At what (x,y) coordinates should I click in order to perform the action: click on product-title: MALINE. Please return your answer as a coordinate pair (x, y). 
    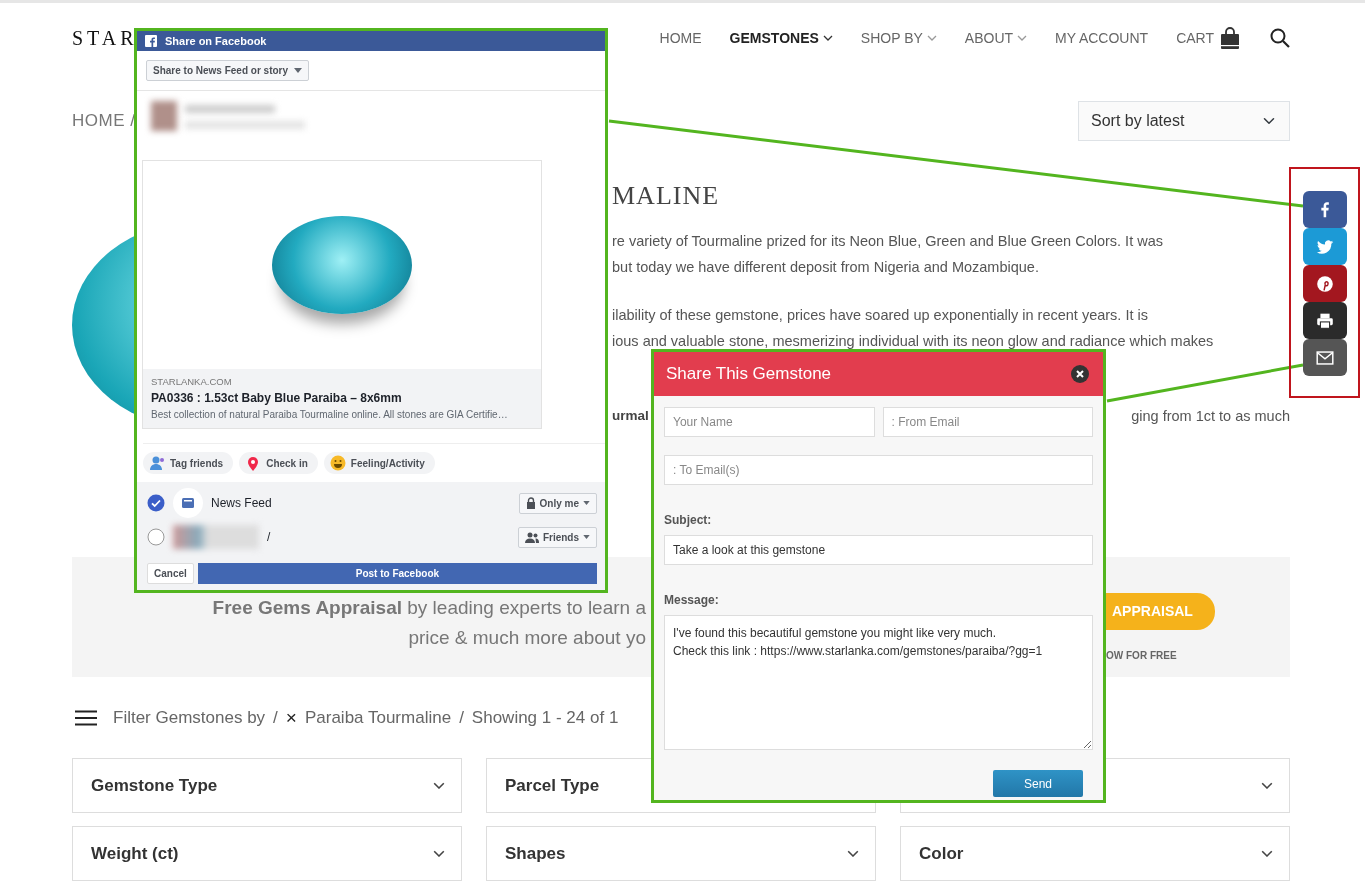
    Looking at the image, I should click on (666, 196).